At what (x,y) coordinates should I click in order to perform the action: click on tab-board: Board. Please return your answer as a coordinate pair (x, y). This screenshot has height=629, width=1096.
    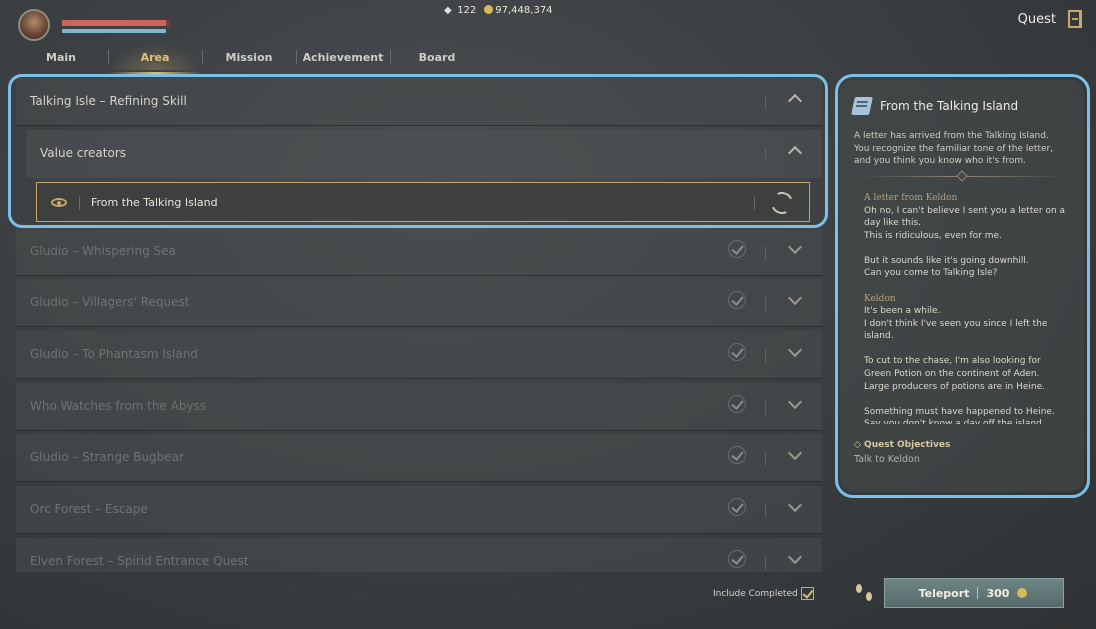
    Looking at the image, I should click on (437, 57).